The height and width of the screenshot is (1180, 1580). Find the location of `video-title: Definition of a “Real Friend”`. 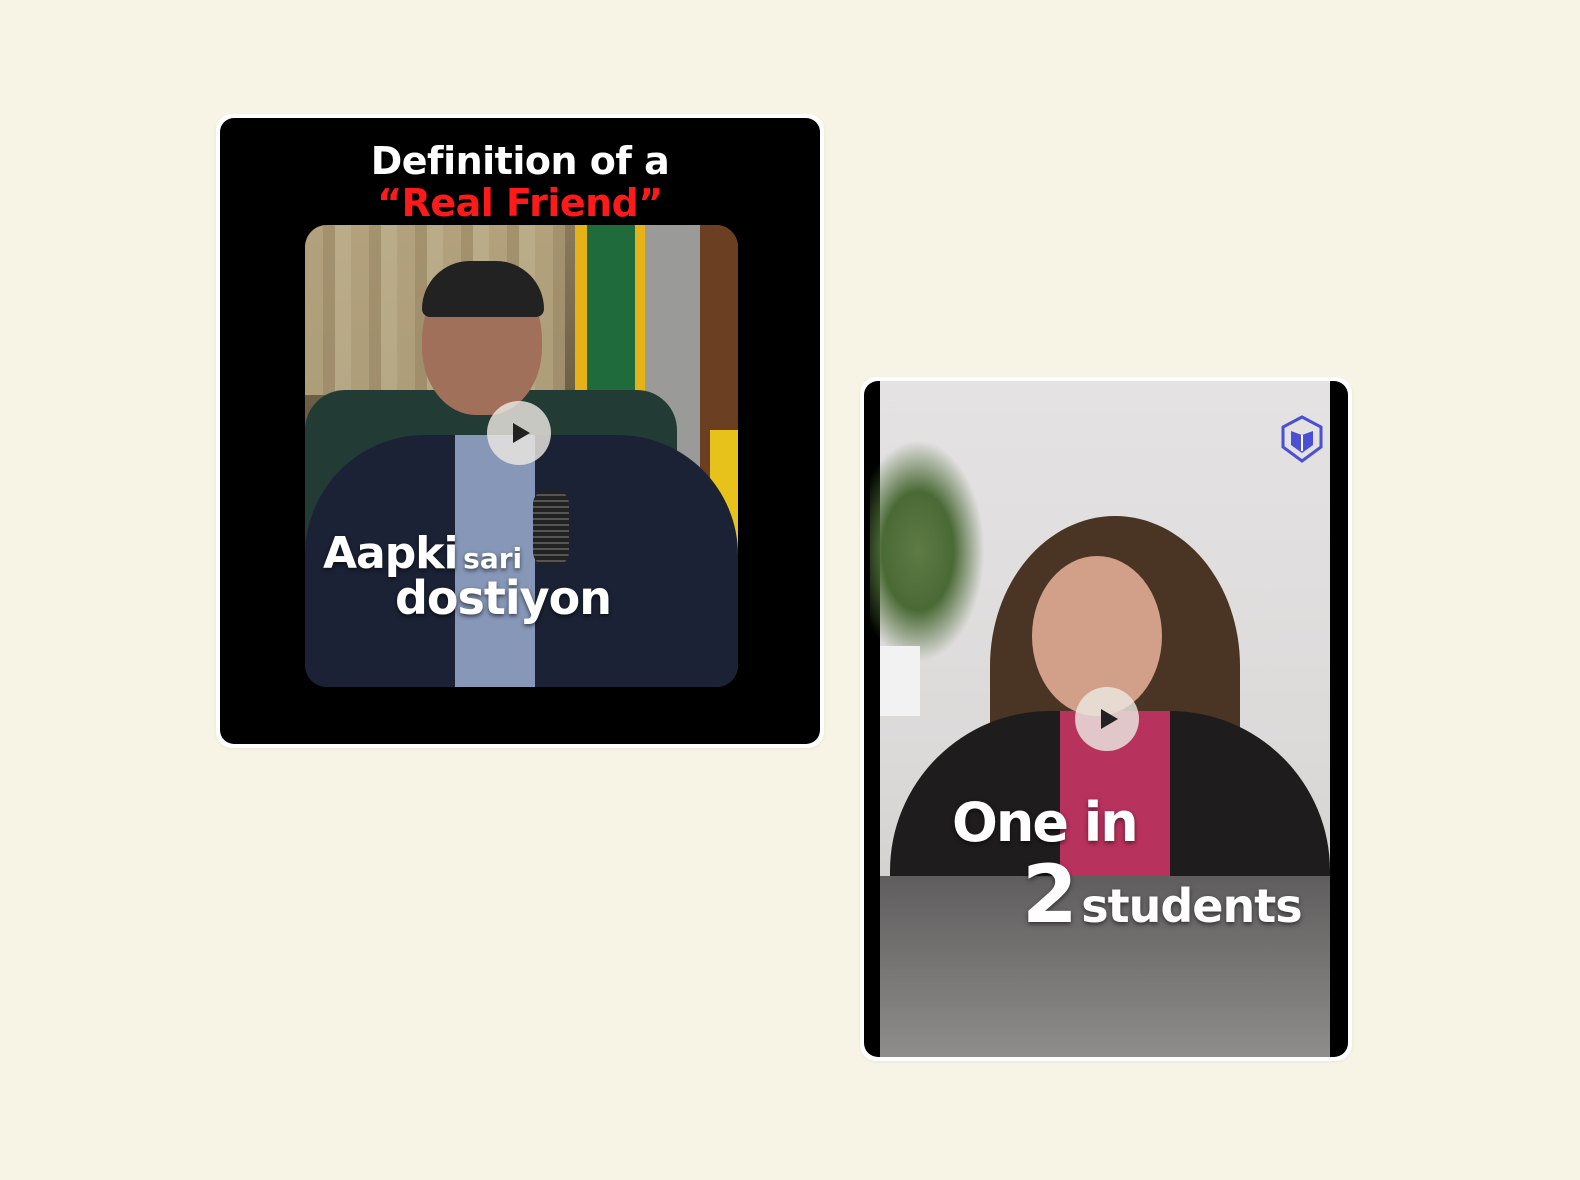

video-title: Definition of a “Real Friend” is located at coordinates (520, 182).